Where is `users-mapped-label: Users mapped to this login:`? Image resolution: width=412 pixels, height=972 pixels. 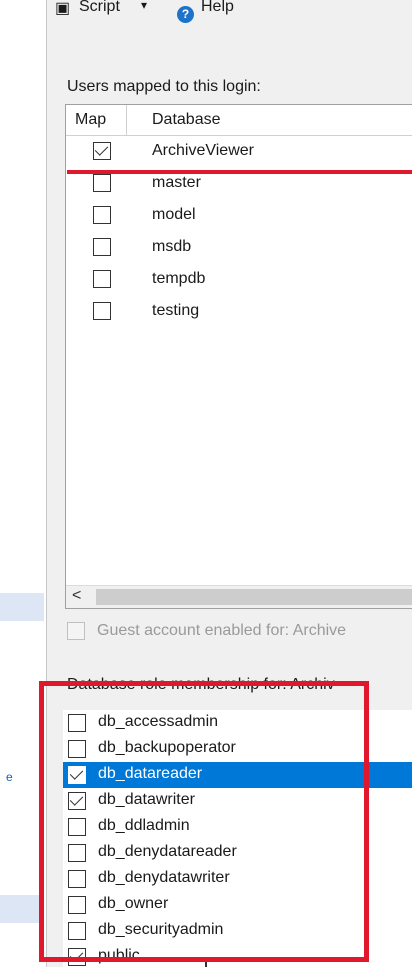 users-mapped-label: Users mapped to this login: is located at coordinates (164, 86).